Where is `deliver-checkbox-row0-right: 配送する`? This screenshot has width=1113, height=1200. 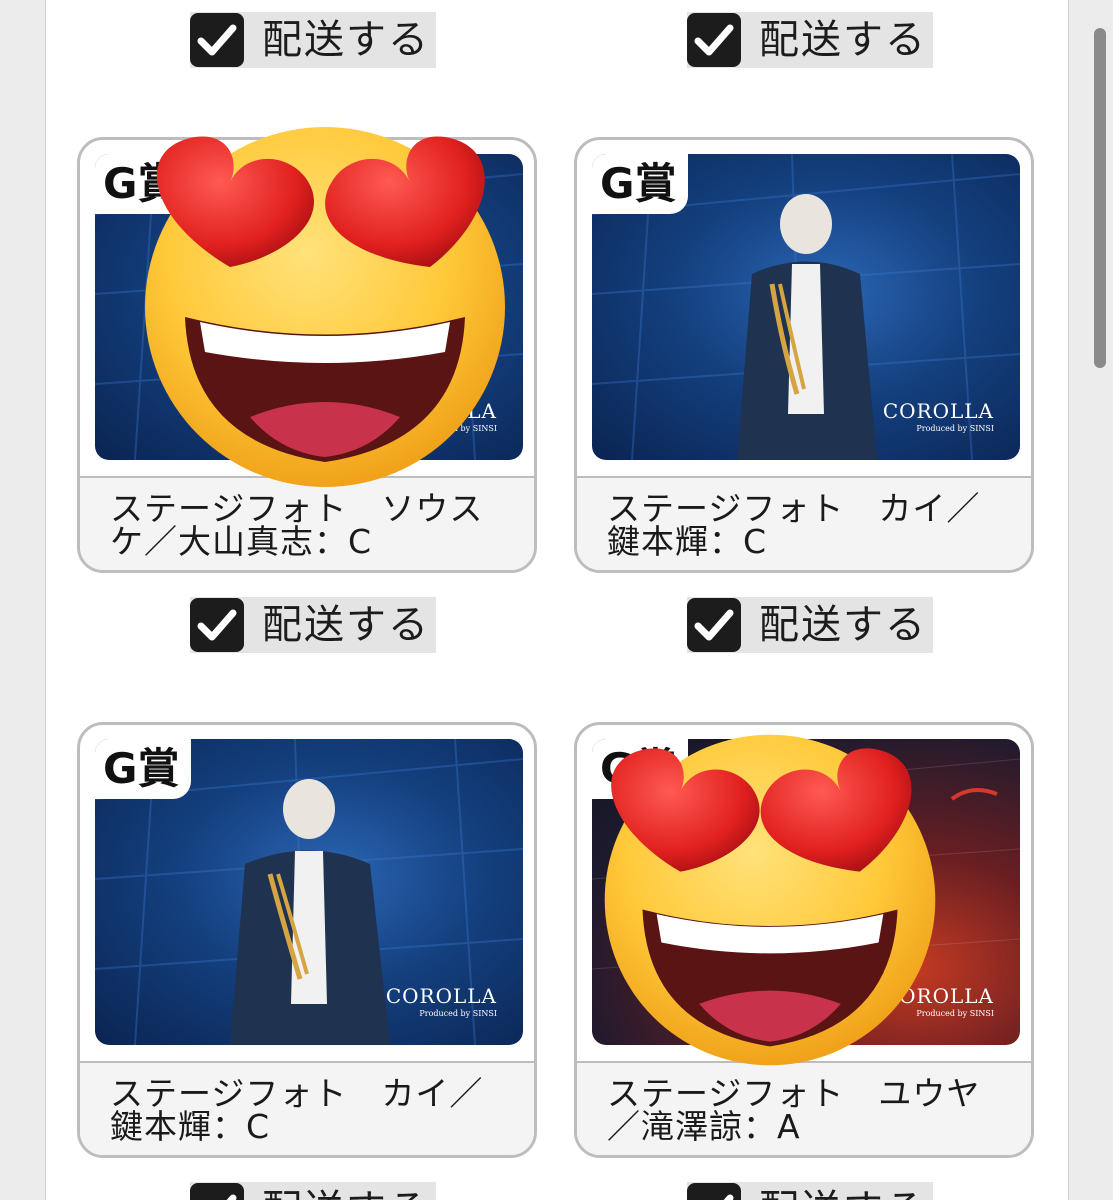 deliver-checkbox-row0-right: 配送する is located at coordinates (810, 40).